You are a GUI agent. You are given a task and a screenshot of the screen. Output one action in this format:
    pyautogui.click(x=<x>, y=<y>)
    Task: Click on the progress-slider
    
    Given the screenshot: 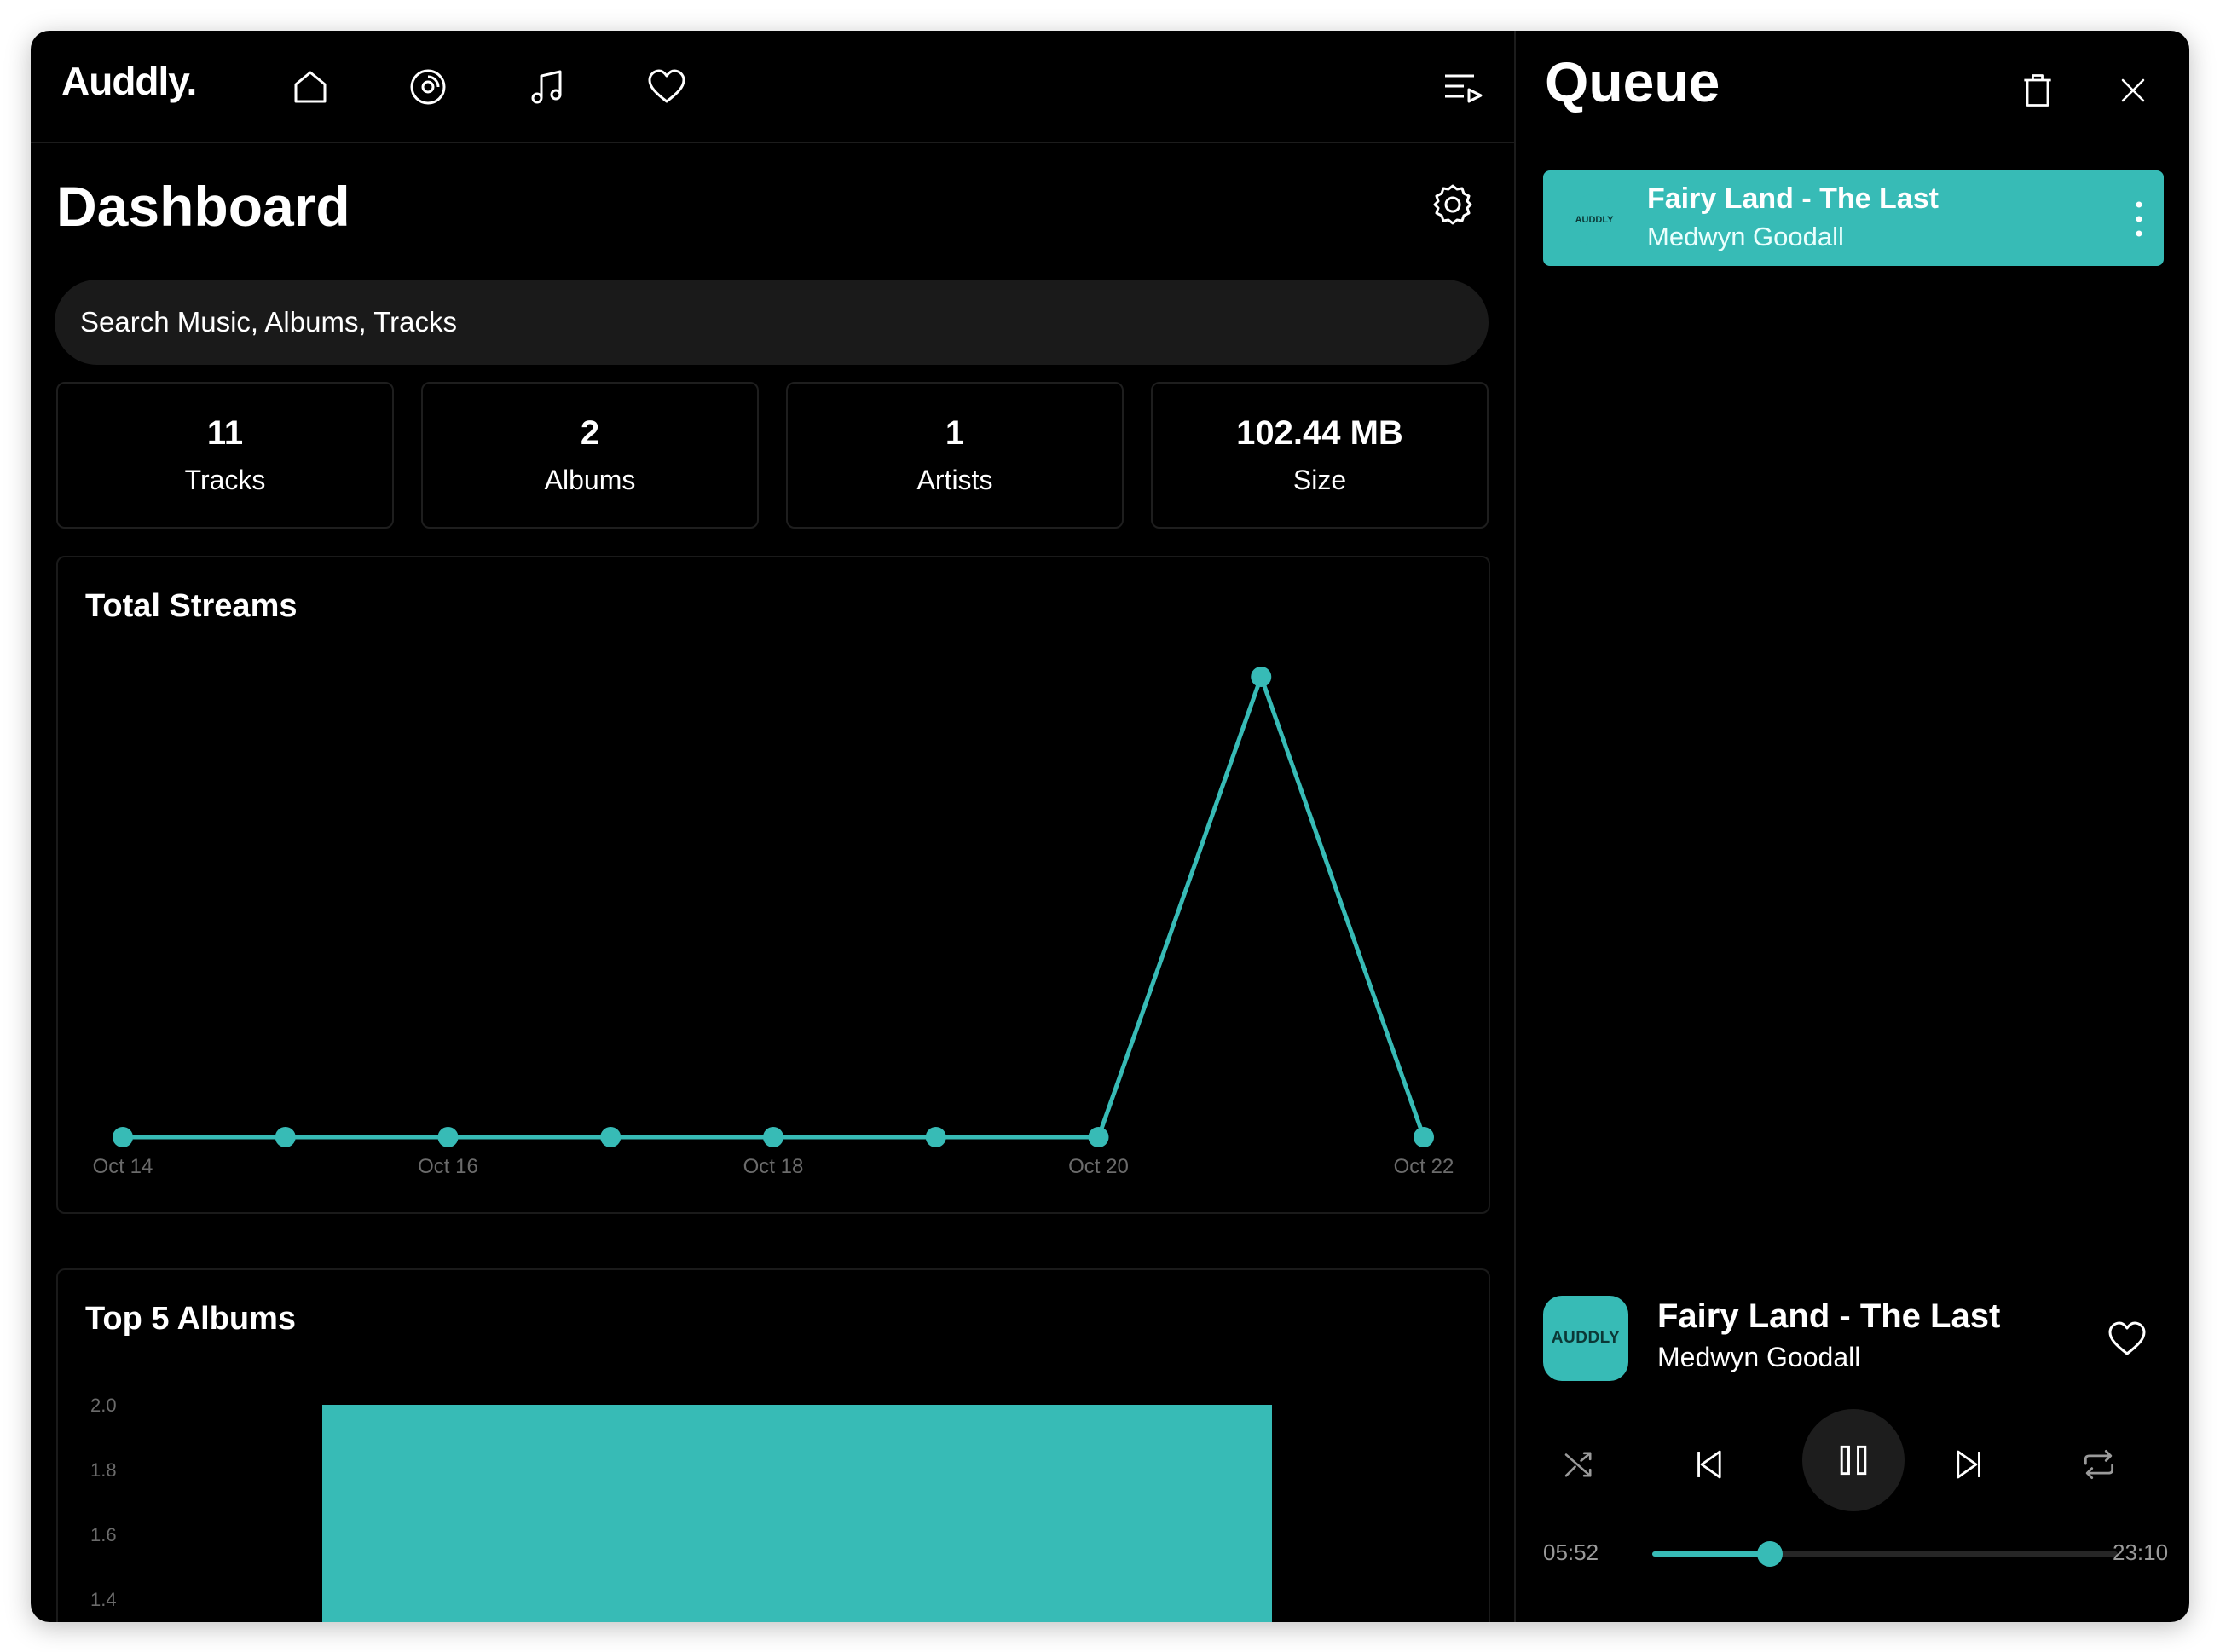 What is the action you would take?
    pyautogui.click(x=1885, y=1554)
    